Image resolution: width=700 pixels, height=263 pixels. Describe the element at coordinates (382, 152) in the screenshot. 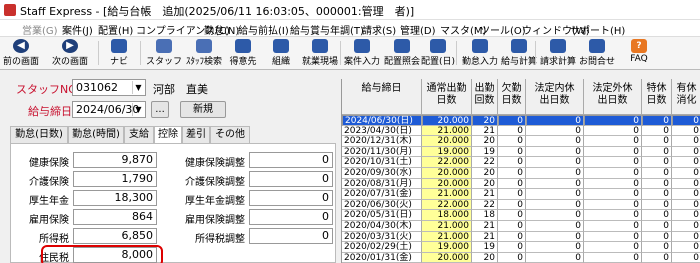

I see `grid-date-cell: 2020/11/30(月)` at that location.